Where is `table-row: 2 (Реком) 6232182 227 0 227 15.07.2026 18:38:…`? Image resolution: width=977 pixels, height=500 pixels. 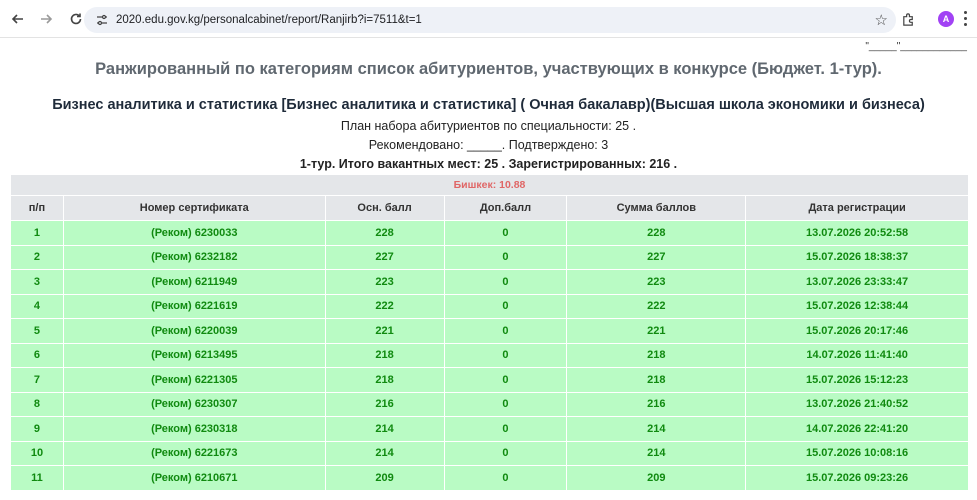 table-row: 2 (Реком) 6232182 227 0 227 15.07.2026 18:38:… is located at coordinates (489, 257).